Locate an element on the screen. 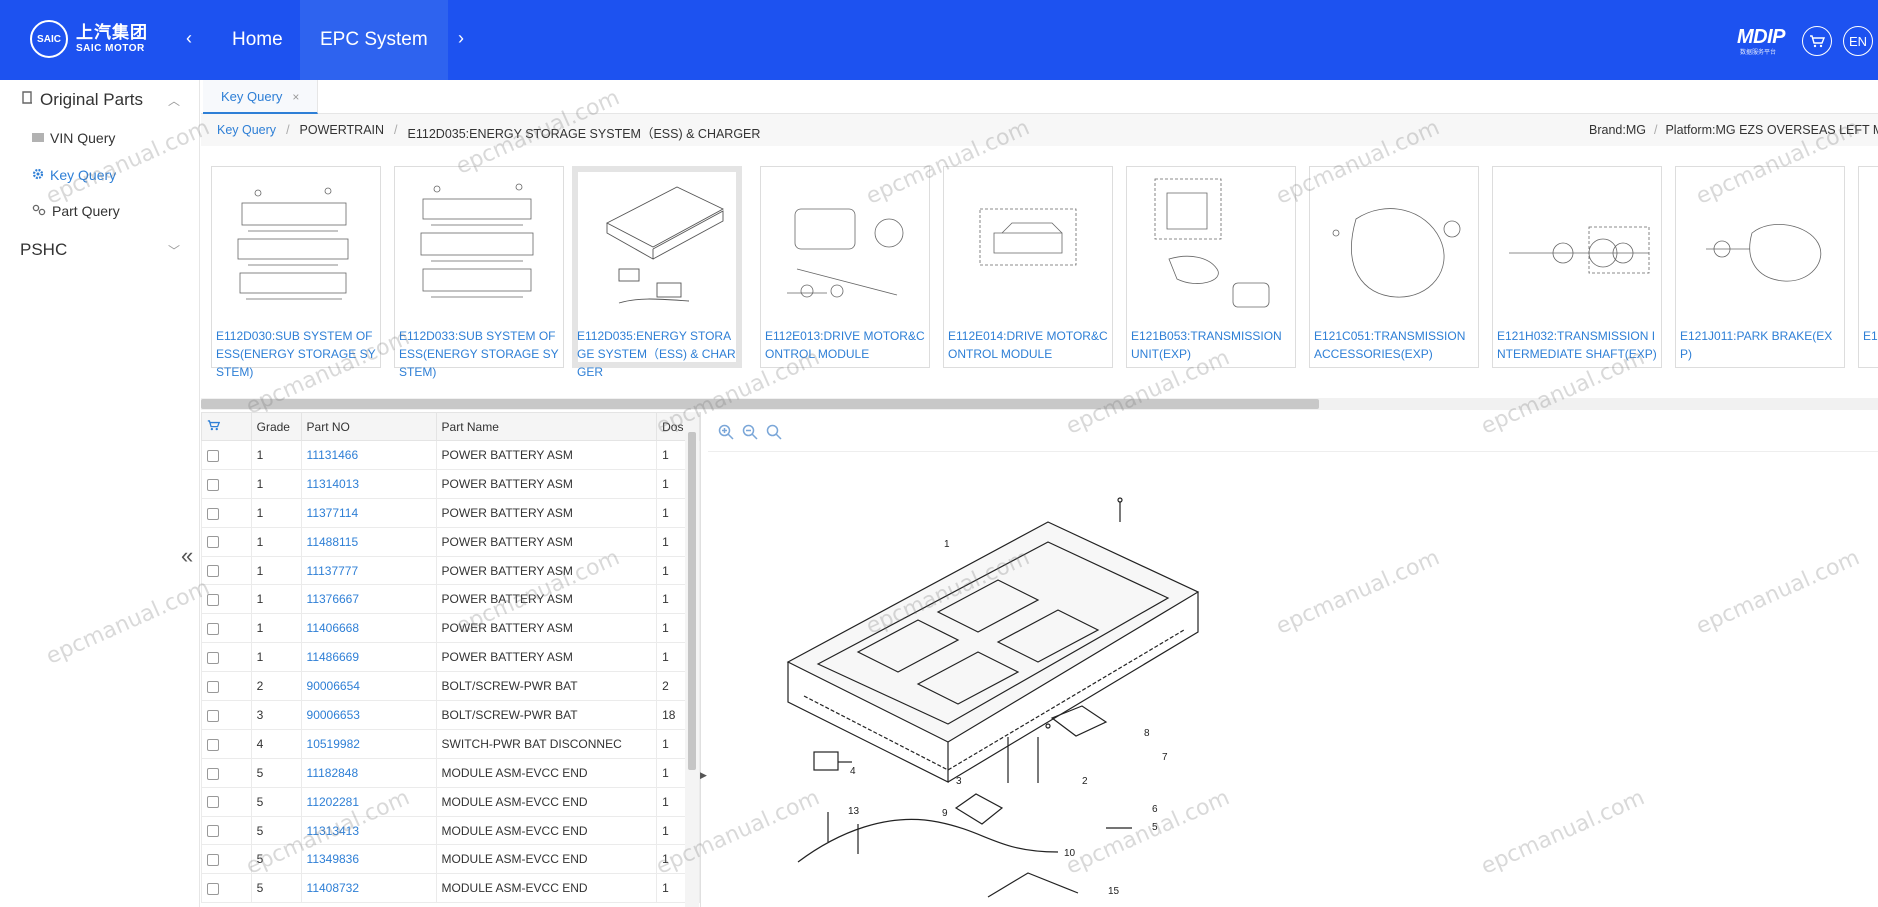 This screenshot has height=907, width=1878. diagram-callout-10: 10 is located at coordinates (1070, 853).